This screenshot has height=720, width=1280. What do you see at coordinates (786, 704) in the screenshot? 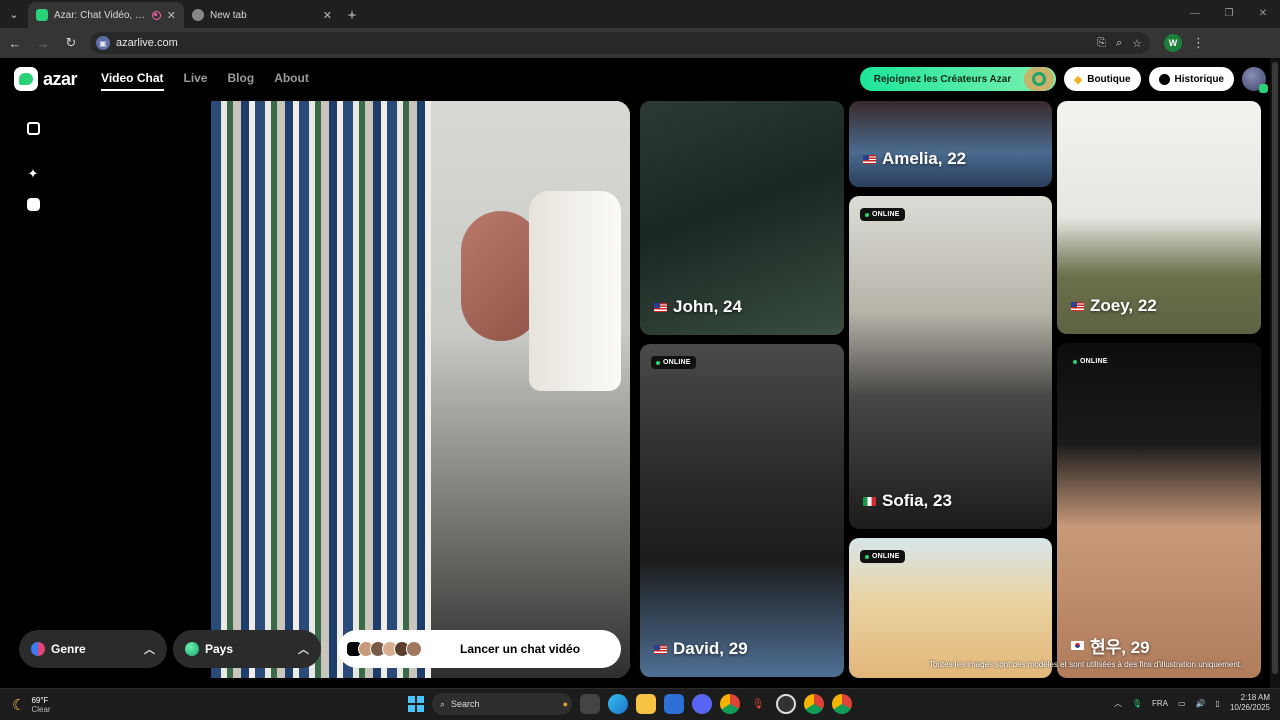
I see `obs-icon` at bounding box center [786, 704].